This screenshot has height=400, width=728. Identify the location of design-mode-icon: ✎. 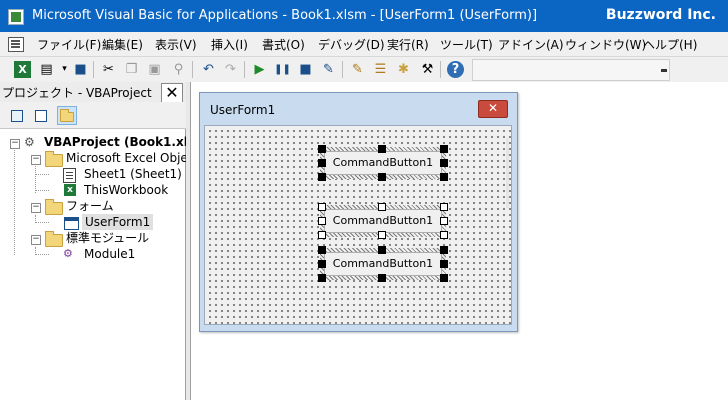
(328, 69).